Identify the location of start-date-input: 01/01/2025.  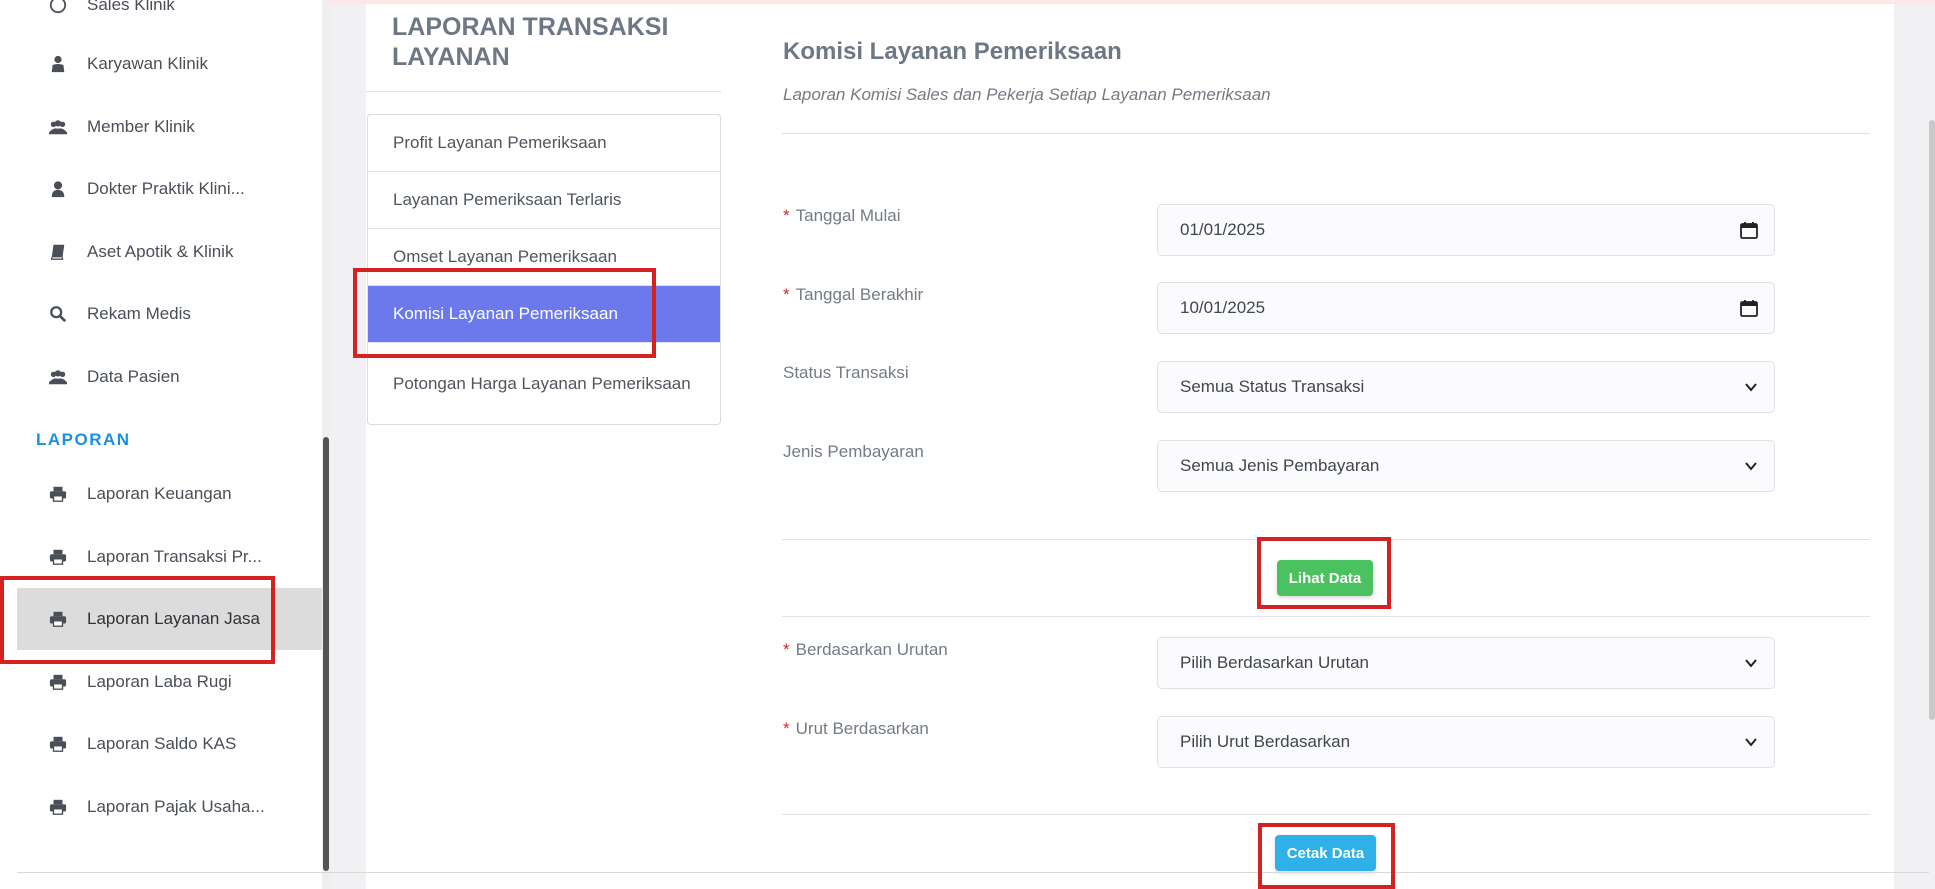
(1466, 230).